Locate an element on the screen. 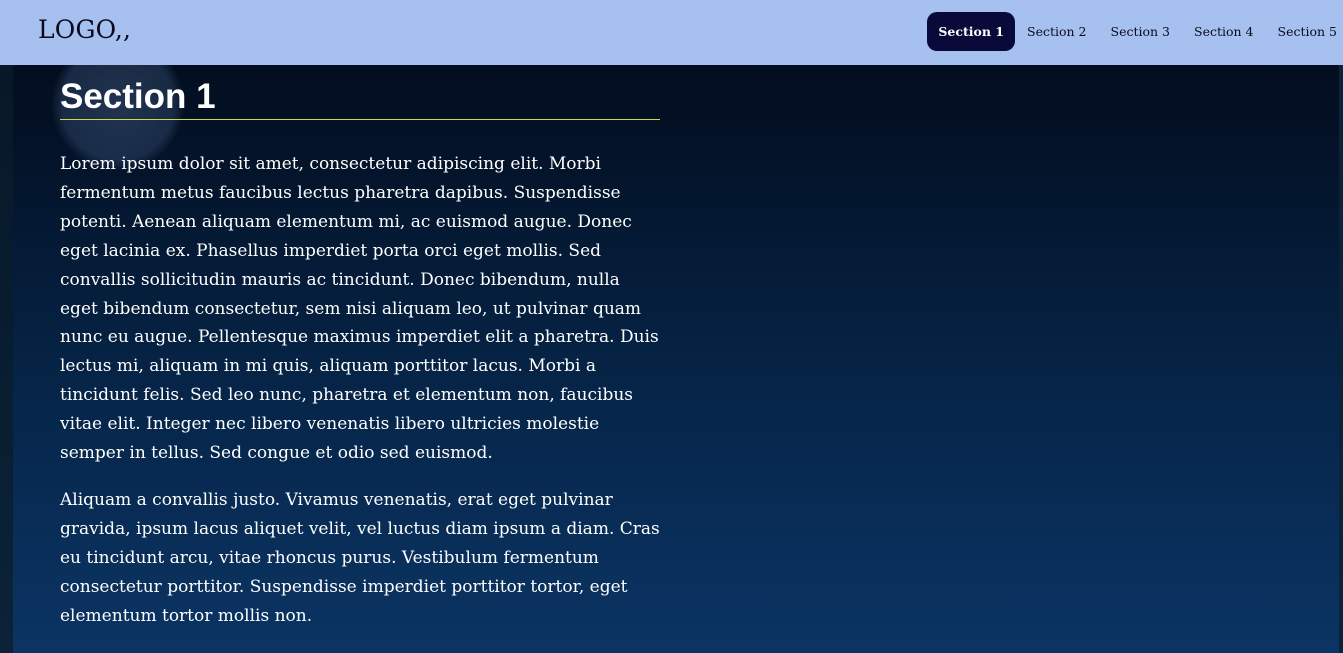 Image resolution: width=1343 pixels, height=653 pixels. logo: LOGO,, is located at coordinates (84, 29).